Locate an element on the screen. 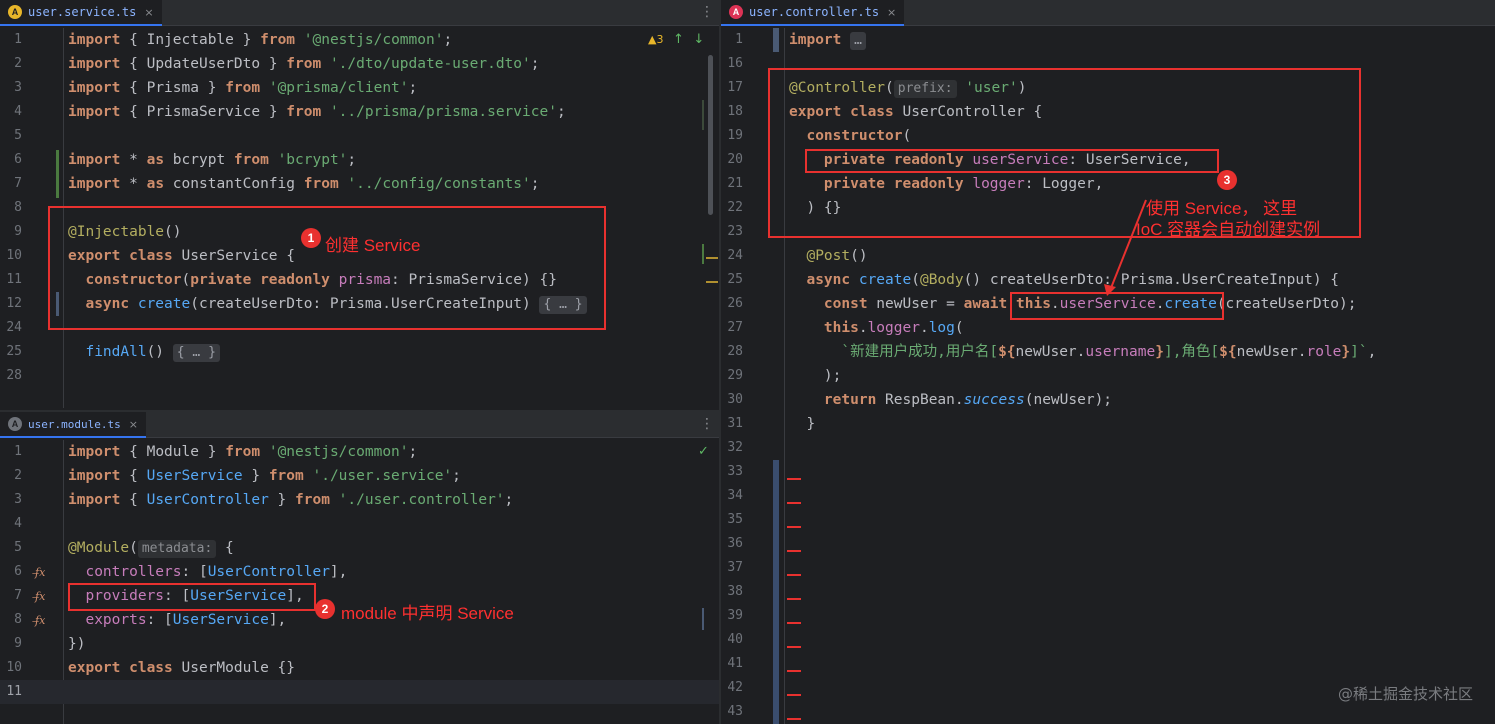 The height and width of the screenshot is (724, 1495). code-line: 10 export class UserModule {} is located at coordinates (151, 668).